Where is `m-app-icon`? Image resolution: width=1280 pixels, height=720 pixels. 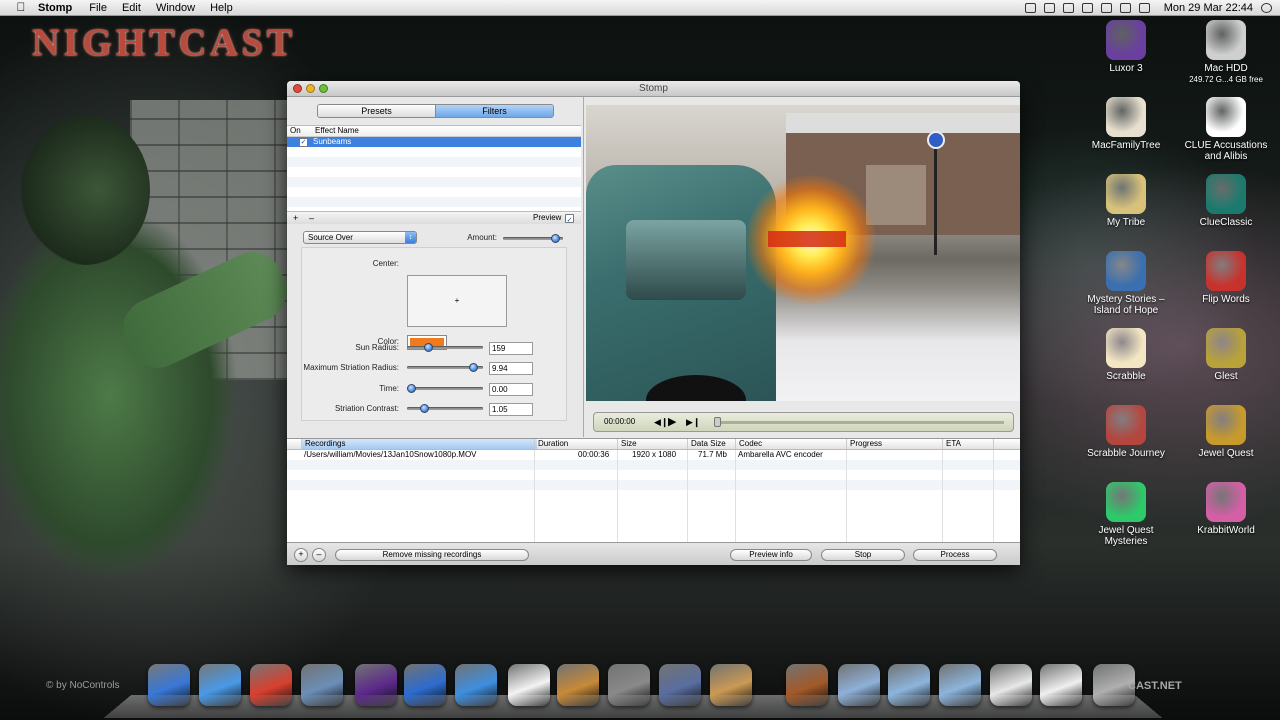 m-app-icon is located at coordinates (476, 685).